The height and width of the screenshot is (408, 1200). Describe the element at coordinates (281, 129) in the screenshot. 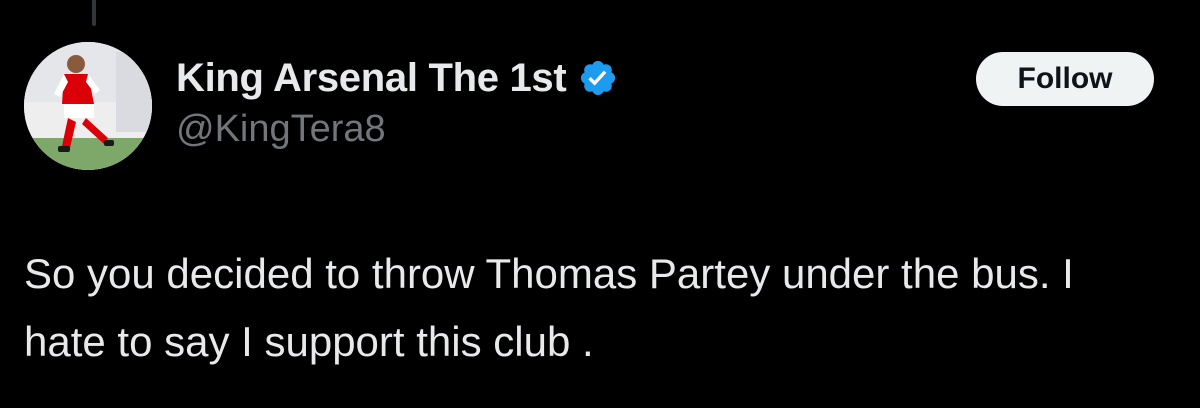

I see `author-handle: @KingTera8` at that location.